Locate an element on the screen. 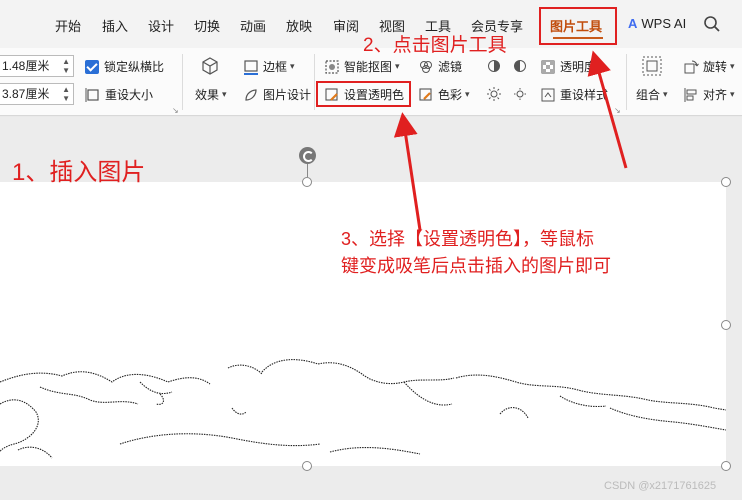 Image resolution: width=742 pixels, height=500 pixels. smart-cutout-dropdown: 智能抠图 ▾ is located at coordinates (362, 66).